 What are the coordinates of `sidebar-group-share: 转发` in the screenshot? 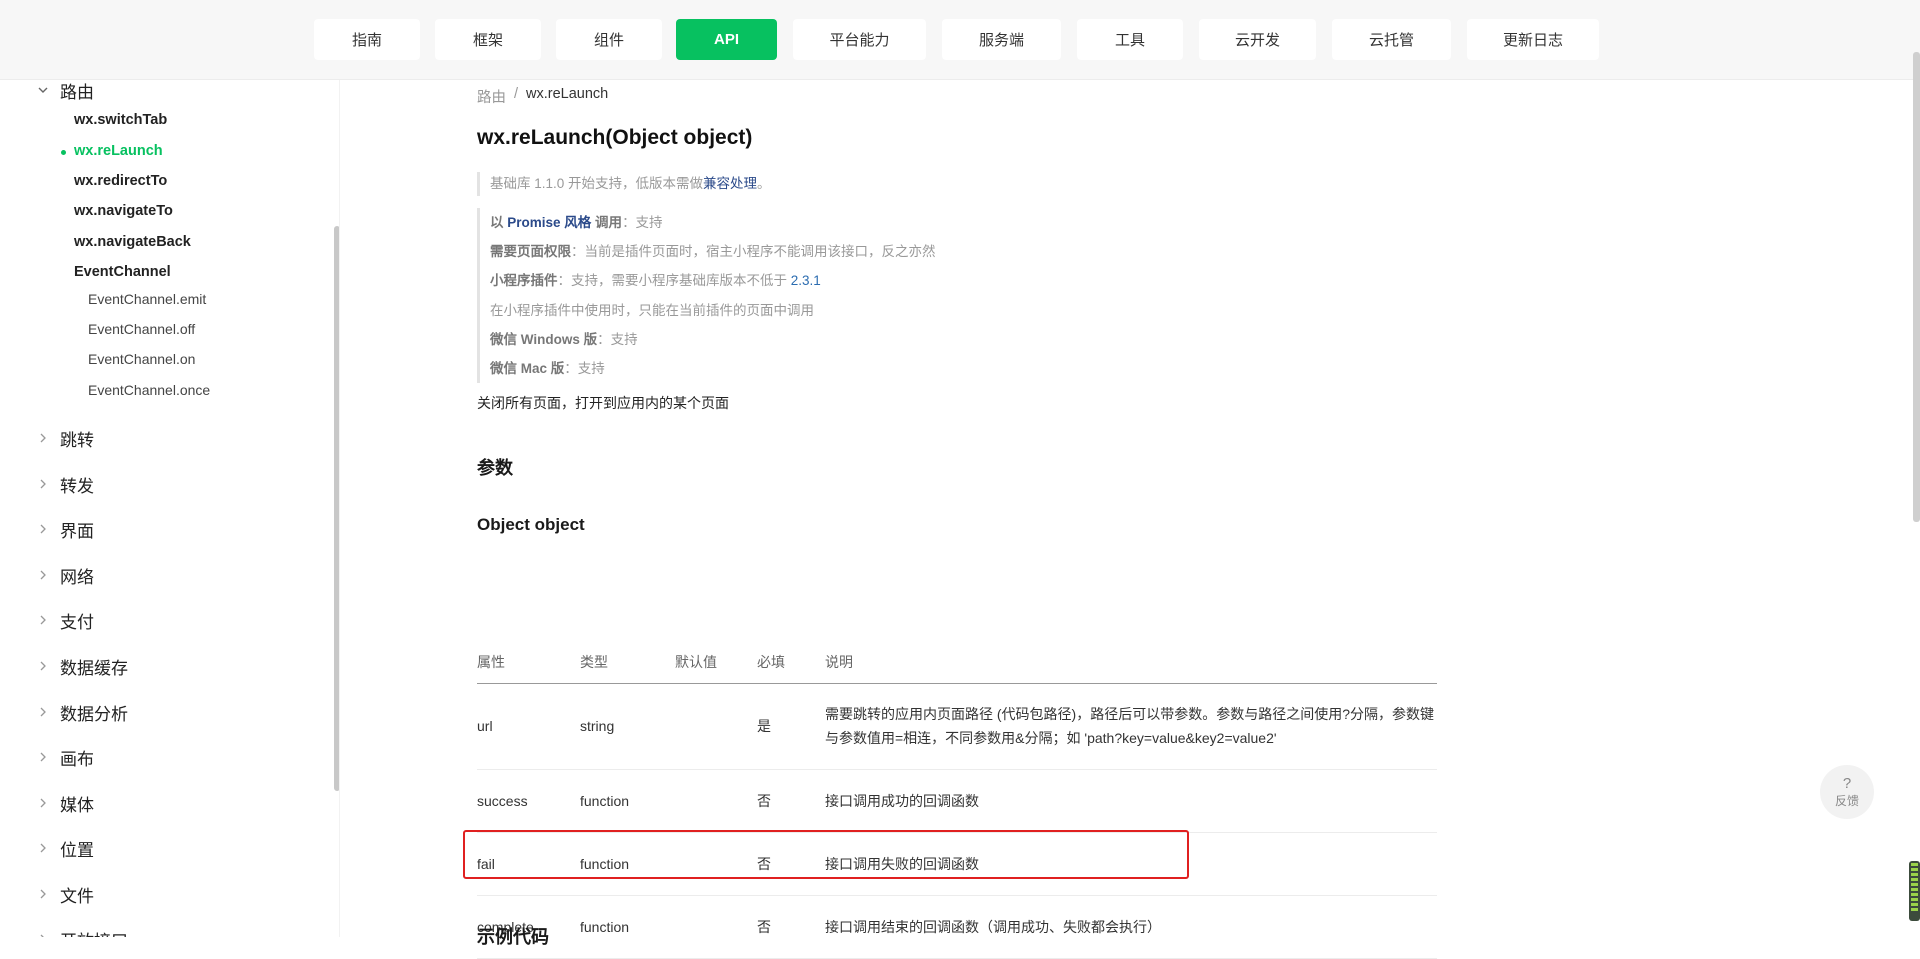 It's located at (165, 484).